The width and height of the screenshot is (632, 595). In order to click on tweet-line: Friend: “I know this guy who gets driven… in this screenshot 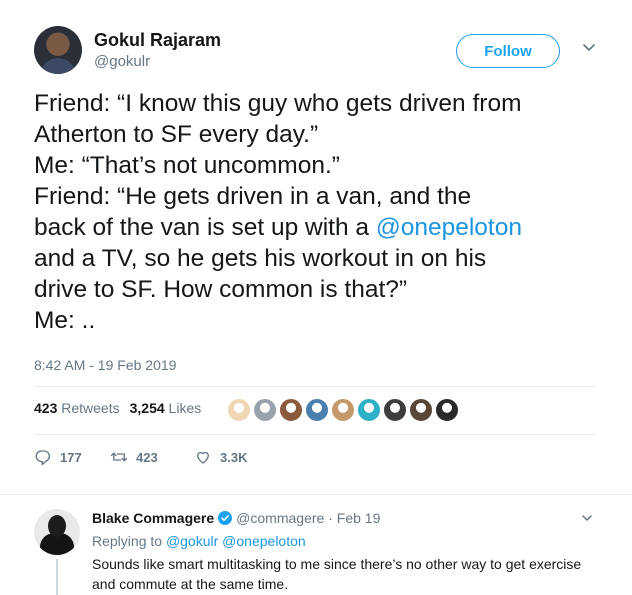, I will do `click(278, 103)`.